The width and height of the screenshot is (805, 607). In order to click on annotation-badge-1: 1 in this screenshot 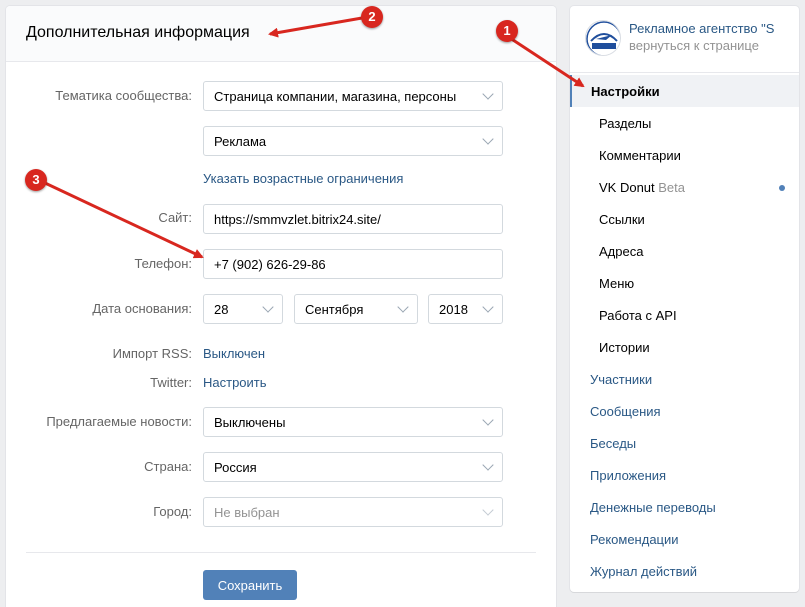, I will do `click(507, 31)`.